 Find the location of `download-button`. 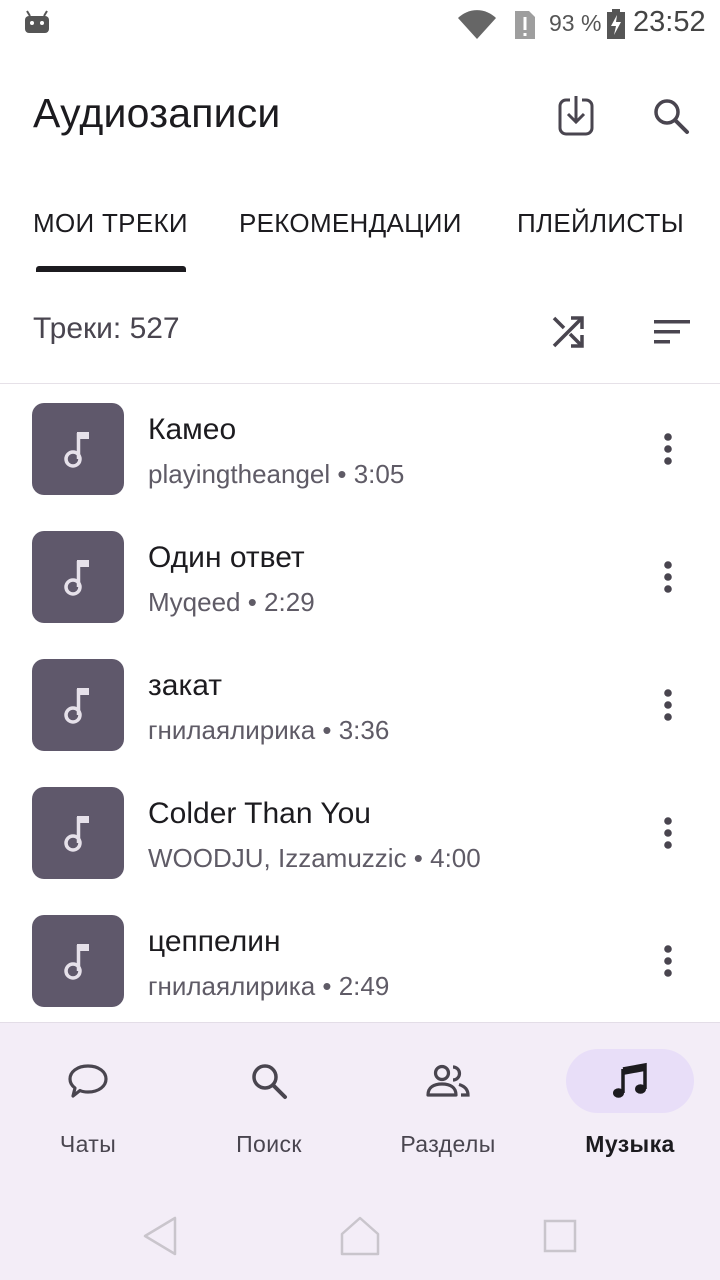

download-button is located at coordinates (576, 116).